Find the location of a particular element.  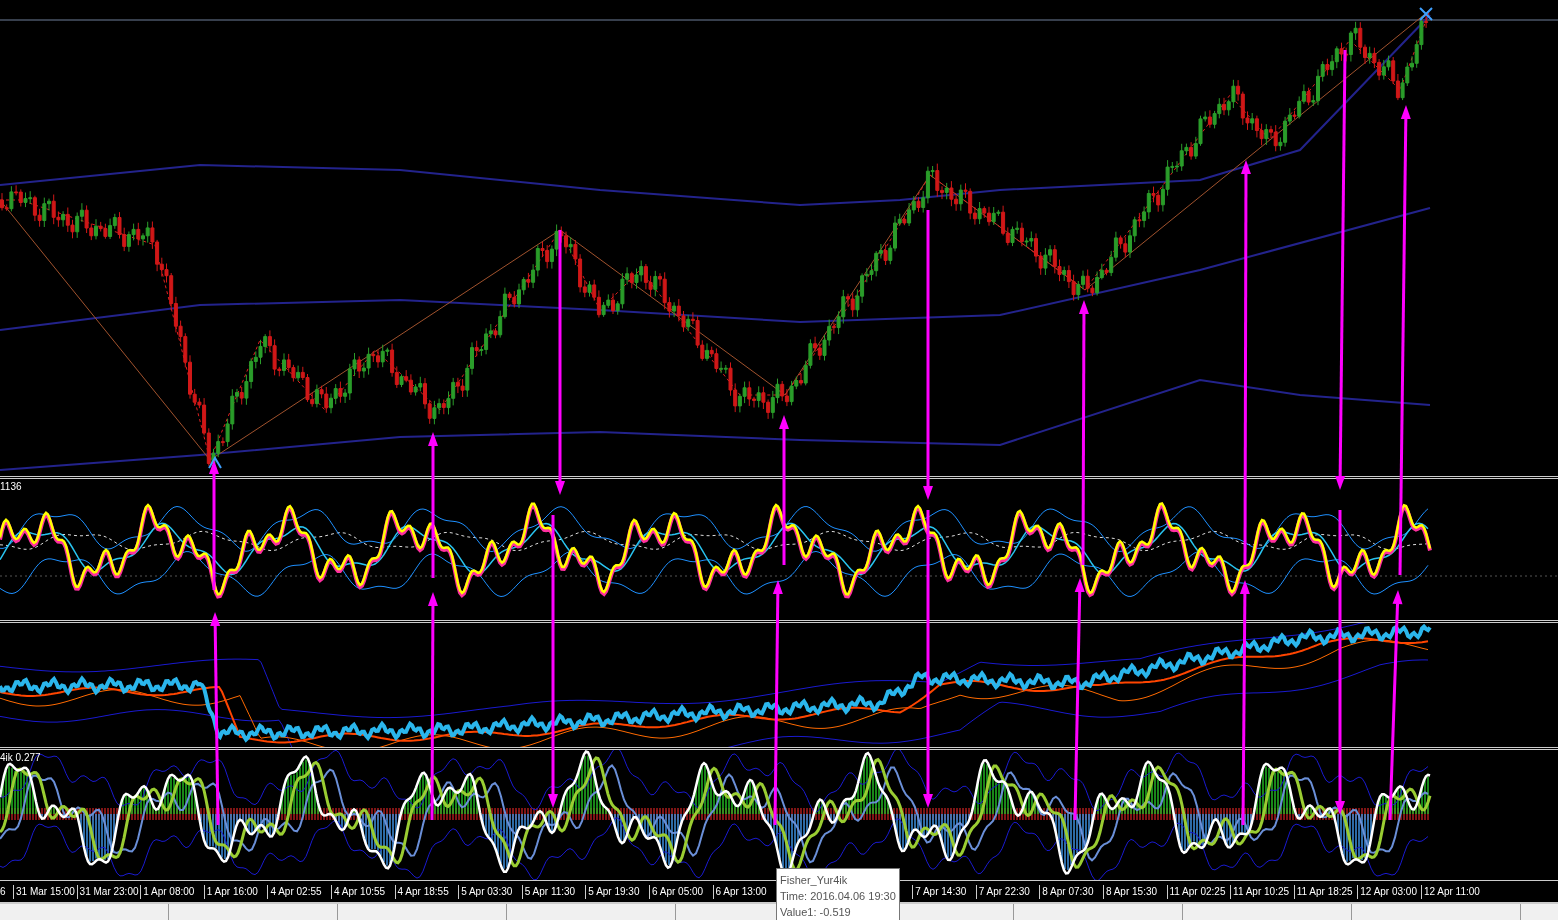

time-label: 4 Apr 18:55 is located at coordinates (426, 891).